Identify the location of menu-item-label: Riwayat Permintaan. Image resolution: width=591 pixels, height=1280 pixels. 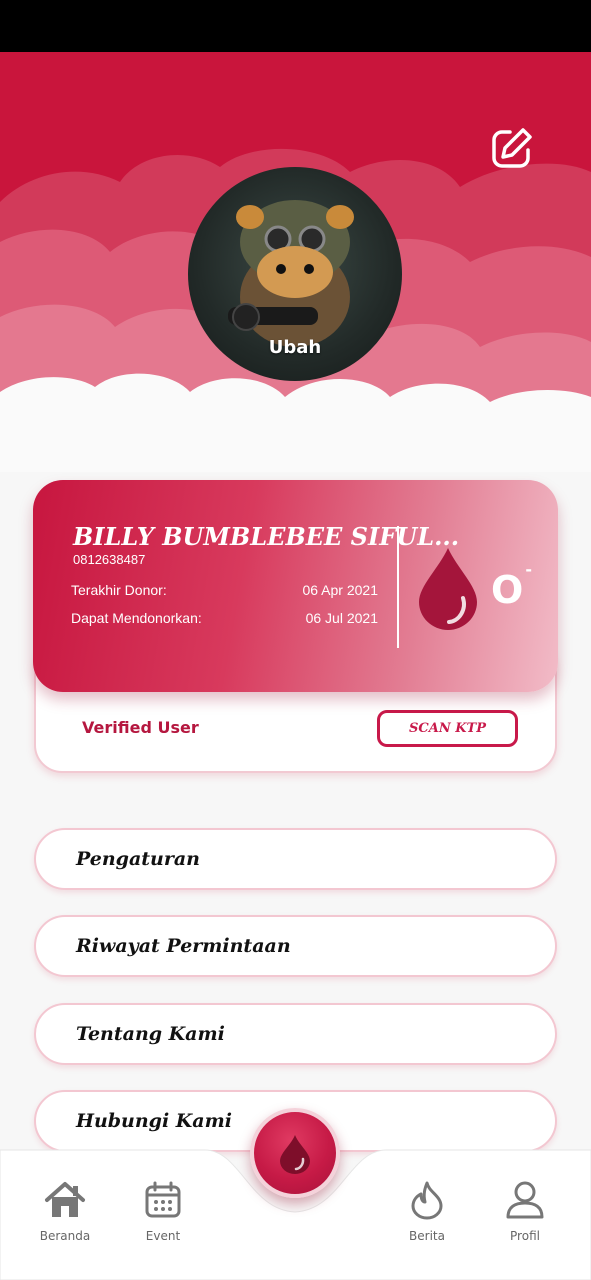
(183, 946).